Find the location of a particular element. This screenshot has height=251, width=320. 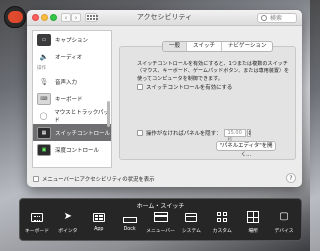

switch-item-dock: Dock is located at coordinates (130, 224).